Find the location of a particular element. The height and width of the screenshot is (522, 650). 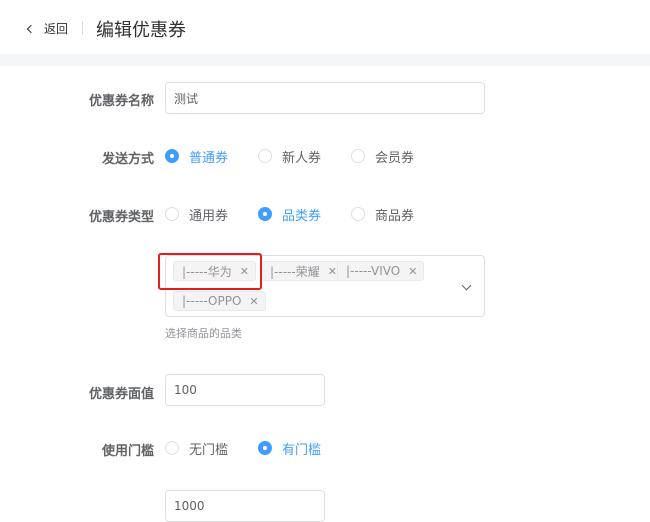

radio-category-coupon: 品类券 is located at coordinates (289, 214).